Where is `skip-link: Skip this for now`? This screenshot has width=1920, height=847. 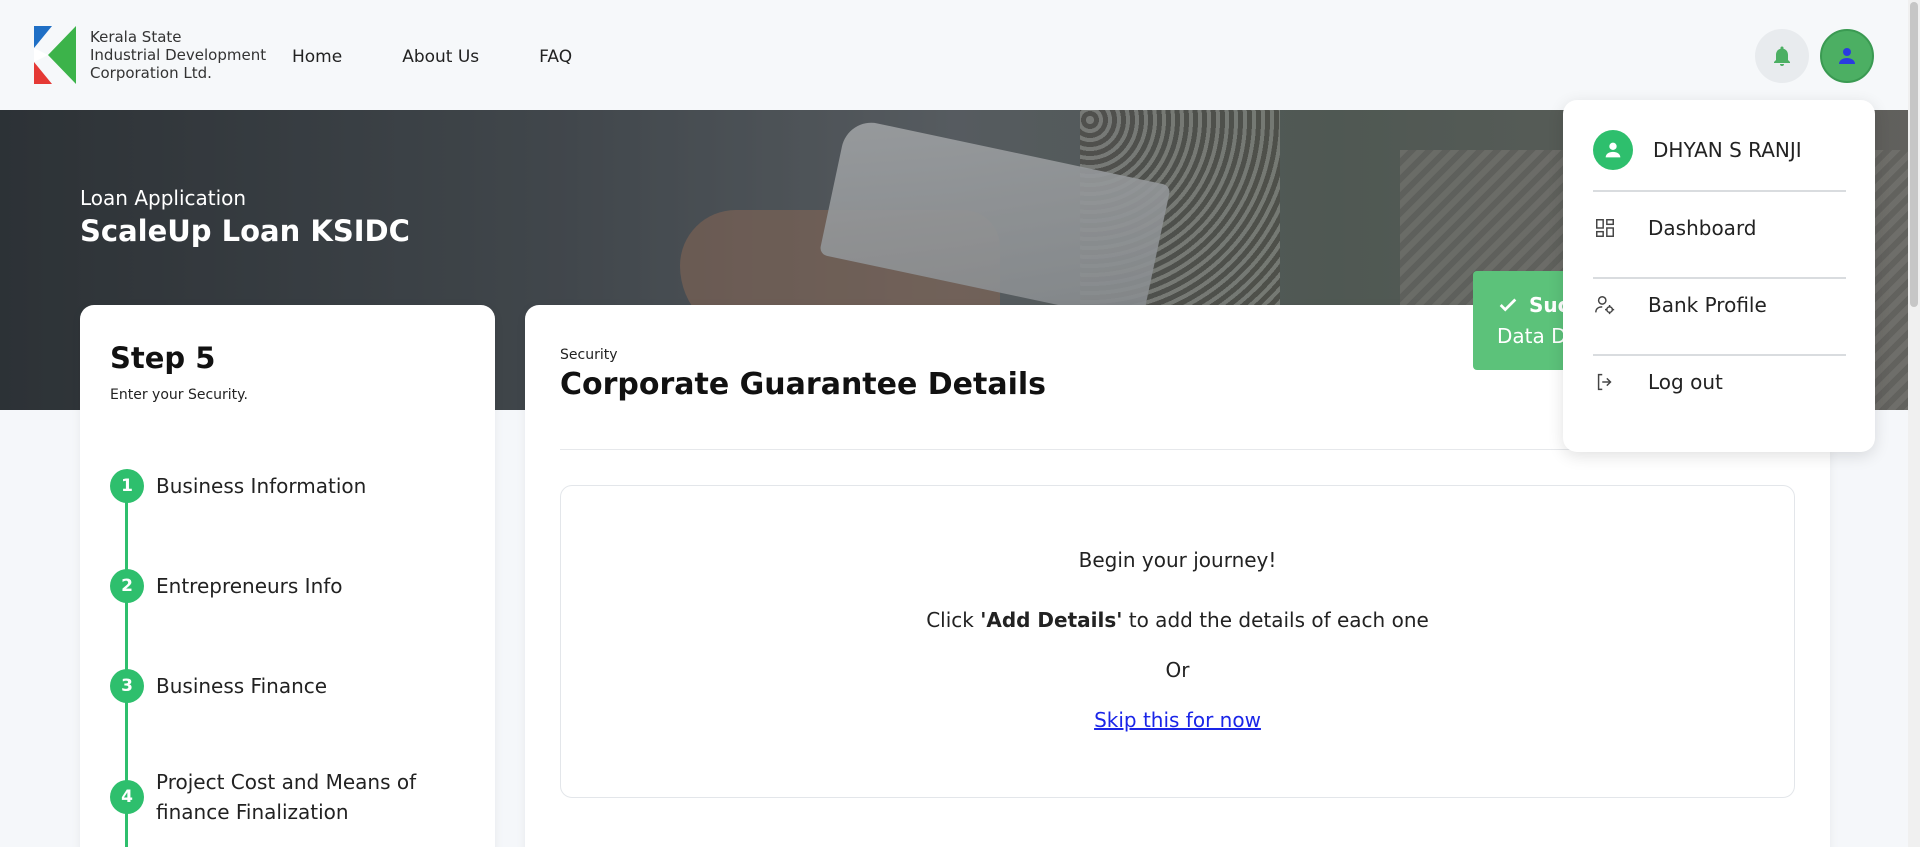
skip-link: Skip this for now is located at coordinates (1177, 720).